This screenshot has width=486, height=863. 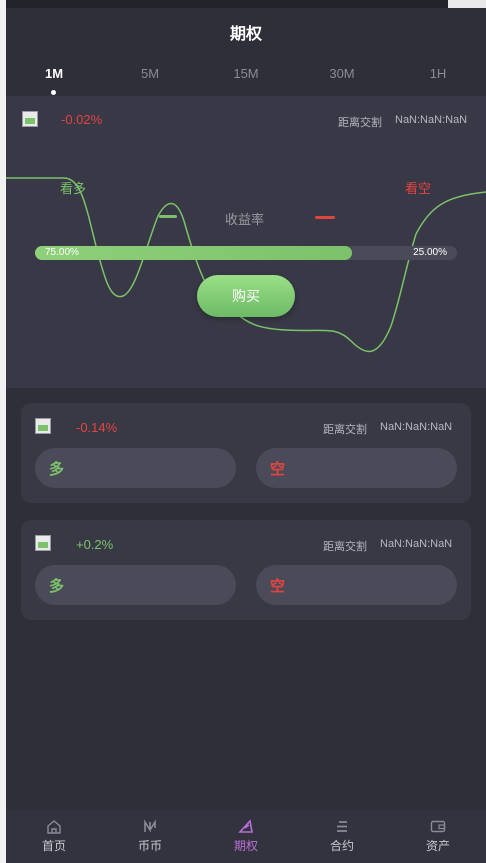 I want to click on wallet-icon, so click(x=438, y=826).